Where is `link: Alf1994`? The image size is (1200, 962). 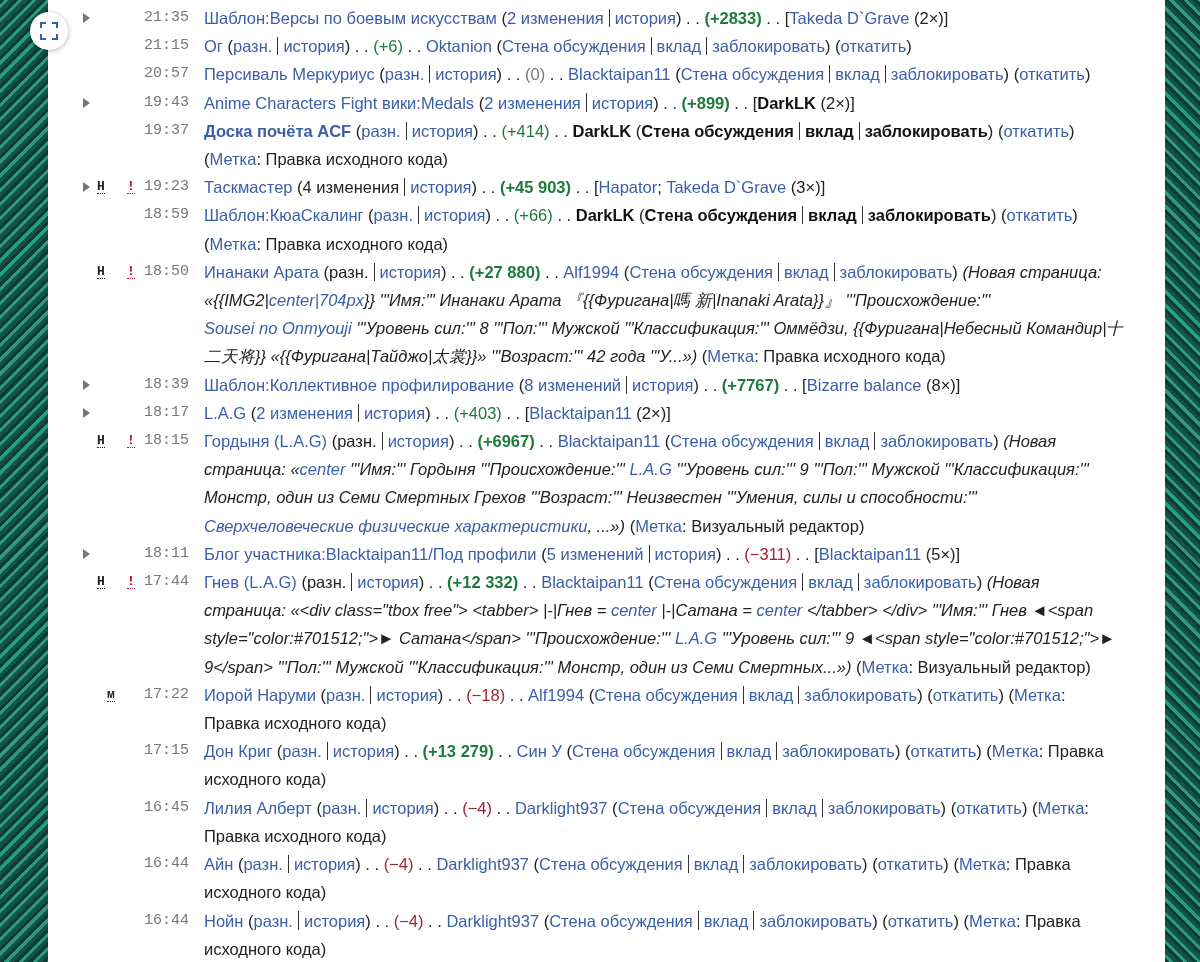
link: Alf1994 is located at coordinates (591, 271).